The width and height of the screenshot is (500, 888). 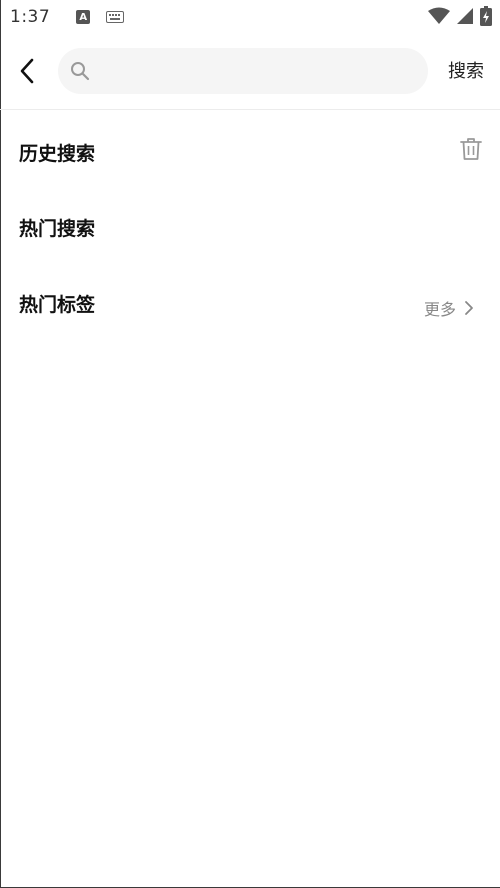 I want to click on status-time: 1:37, so click(x=30, y=17).